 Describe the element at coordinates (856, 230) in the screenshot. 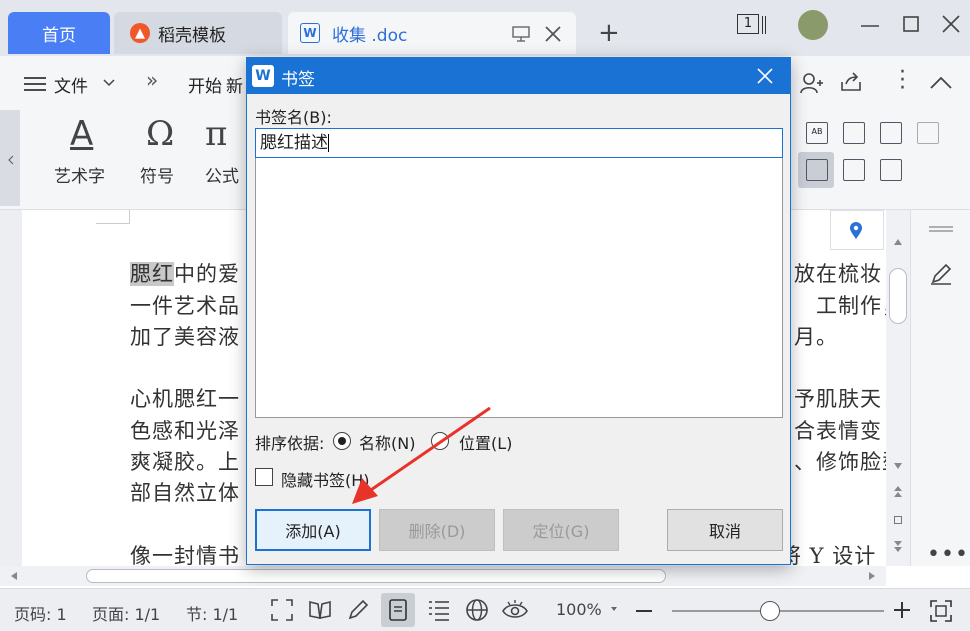

I see `location-pin-icon` at that location.